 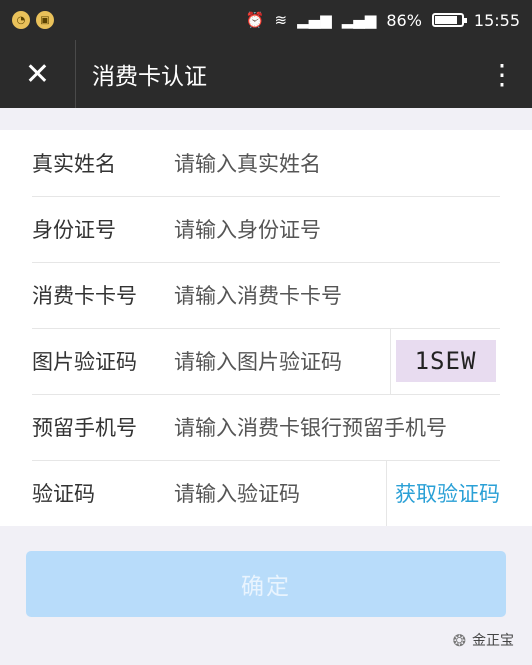 I want to click on get-code-button: 获取验证码, so click(x=459, y=493).